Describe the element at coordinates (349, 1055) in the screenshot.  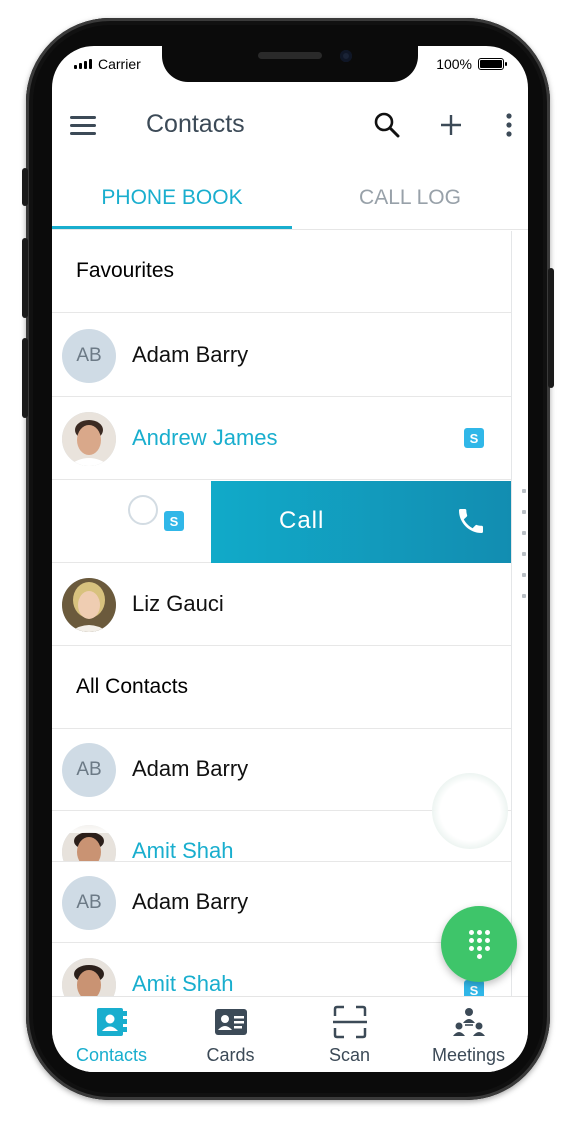
I see `nav-label: Scan` at that location.